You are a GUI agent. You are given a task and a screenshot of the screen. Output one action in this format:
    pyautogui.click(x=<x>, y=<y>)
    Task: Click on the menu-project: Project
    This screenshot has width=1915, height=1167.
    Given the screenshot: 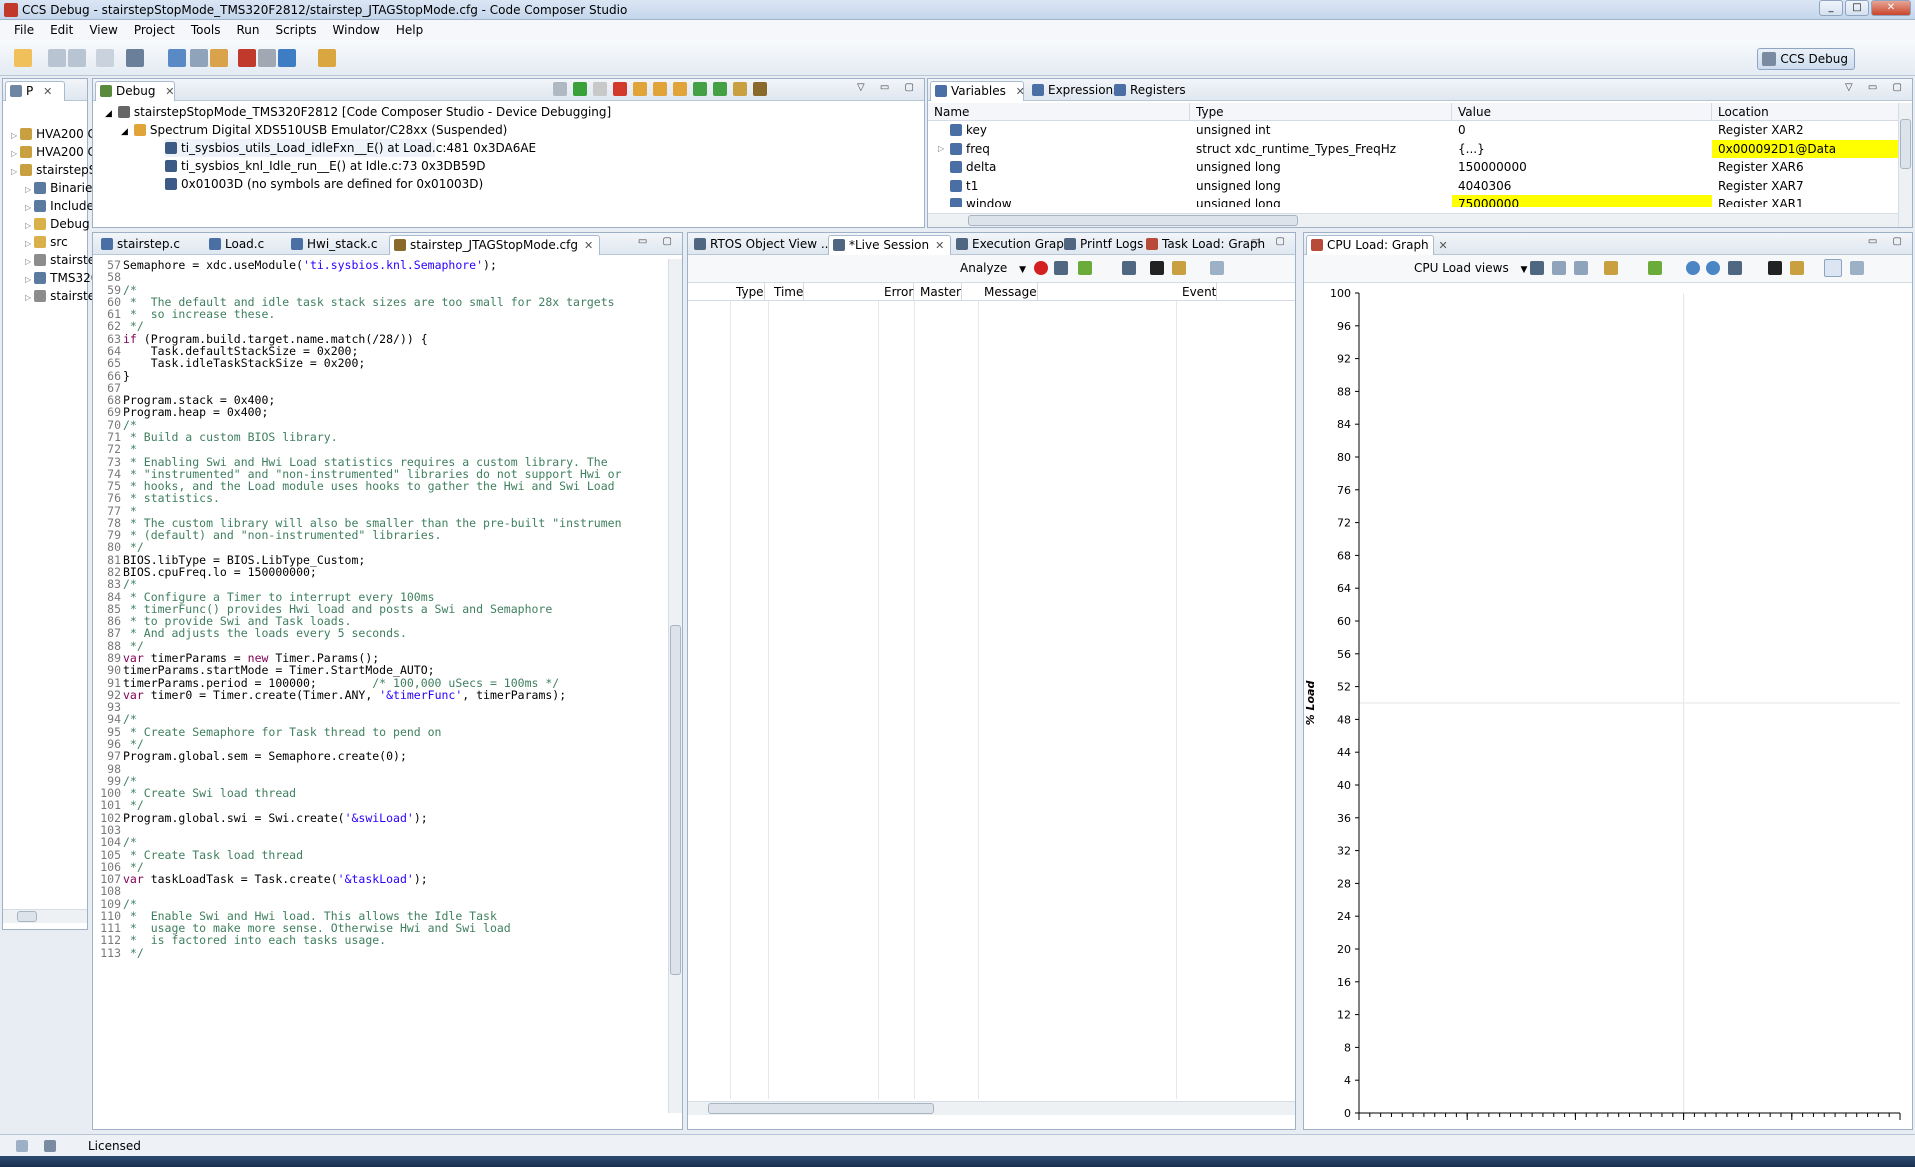 What is the action you would take?
    pyautogui.click(x=154, y=30)
    